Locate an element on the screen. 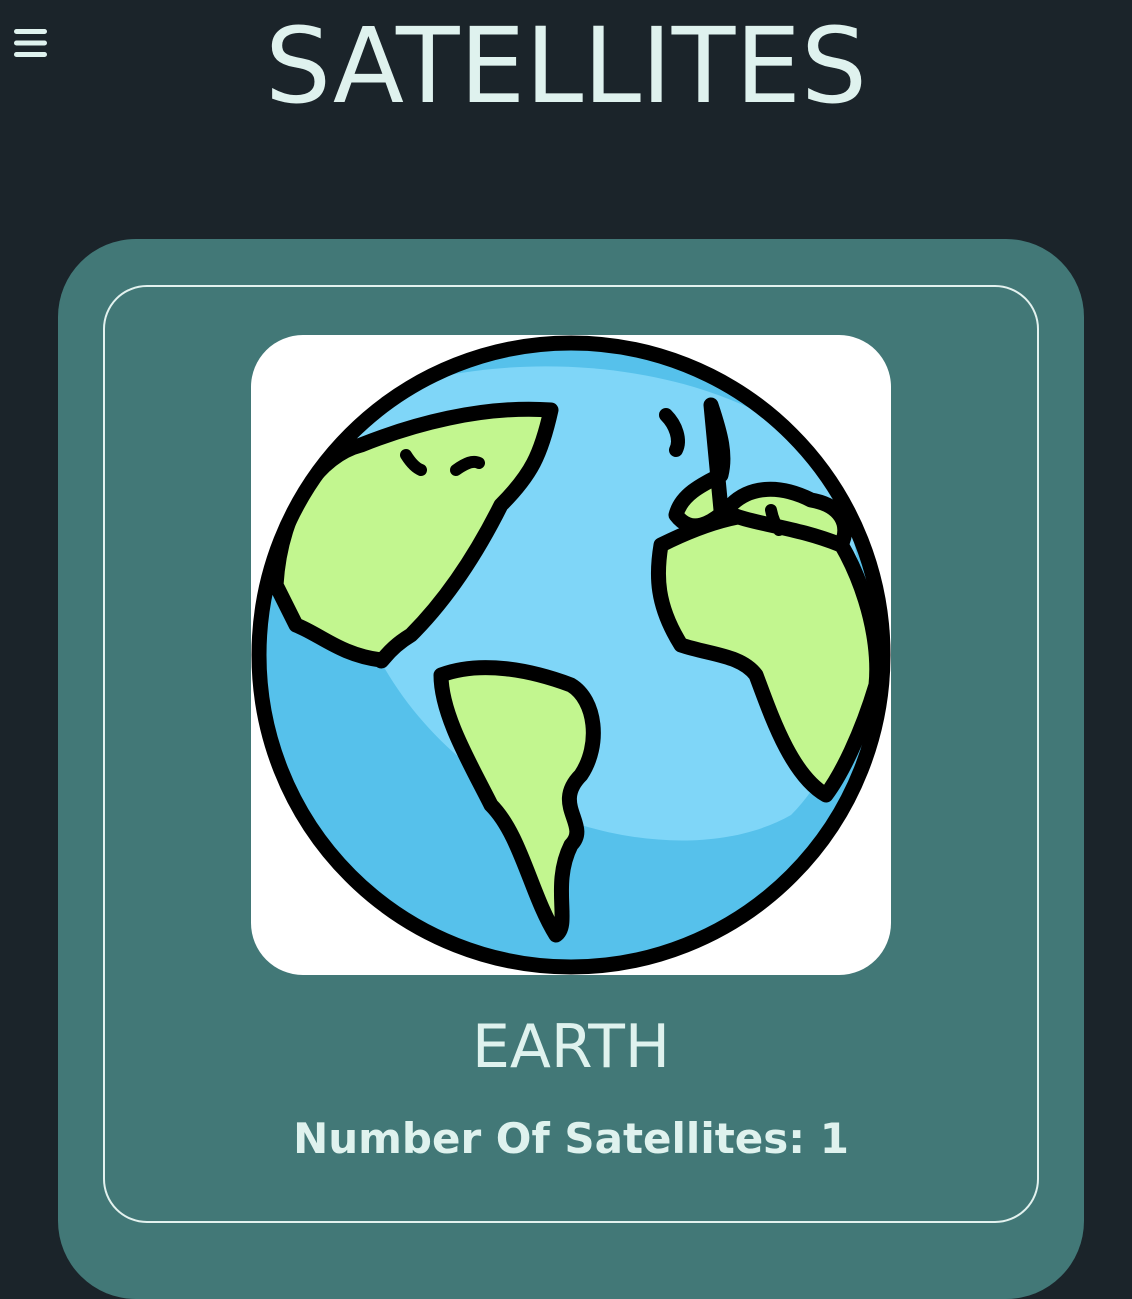 The height and width of the screenshot is (1299, 1132). planet-name: EARTH is located at coordinates (571, 1047).